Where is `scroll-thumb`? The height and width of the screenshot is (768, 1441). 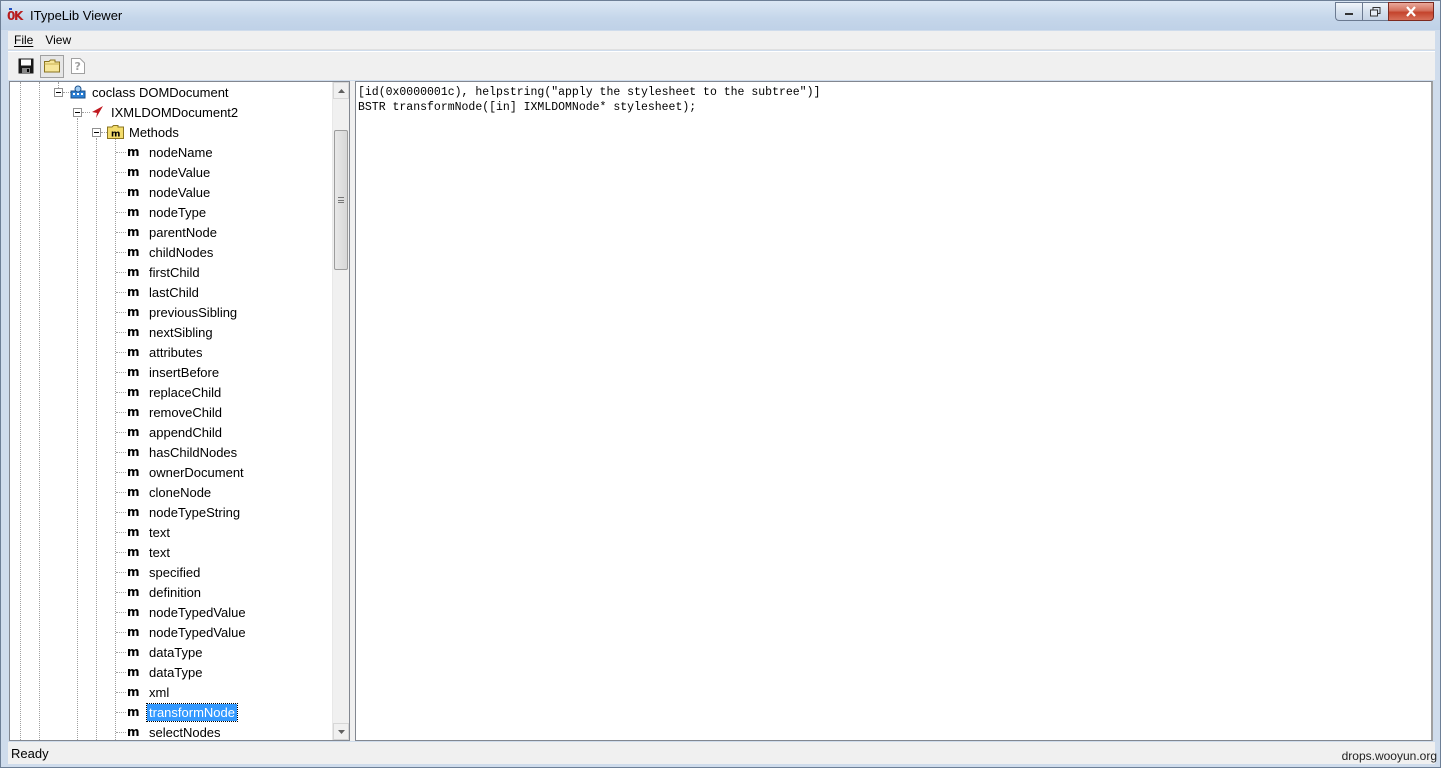
scroll-thumb is located at coordinates (341, 200).